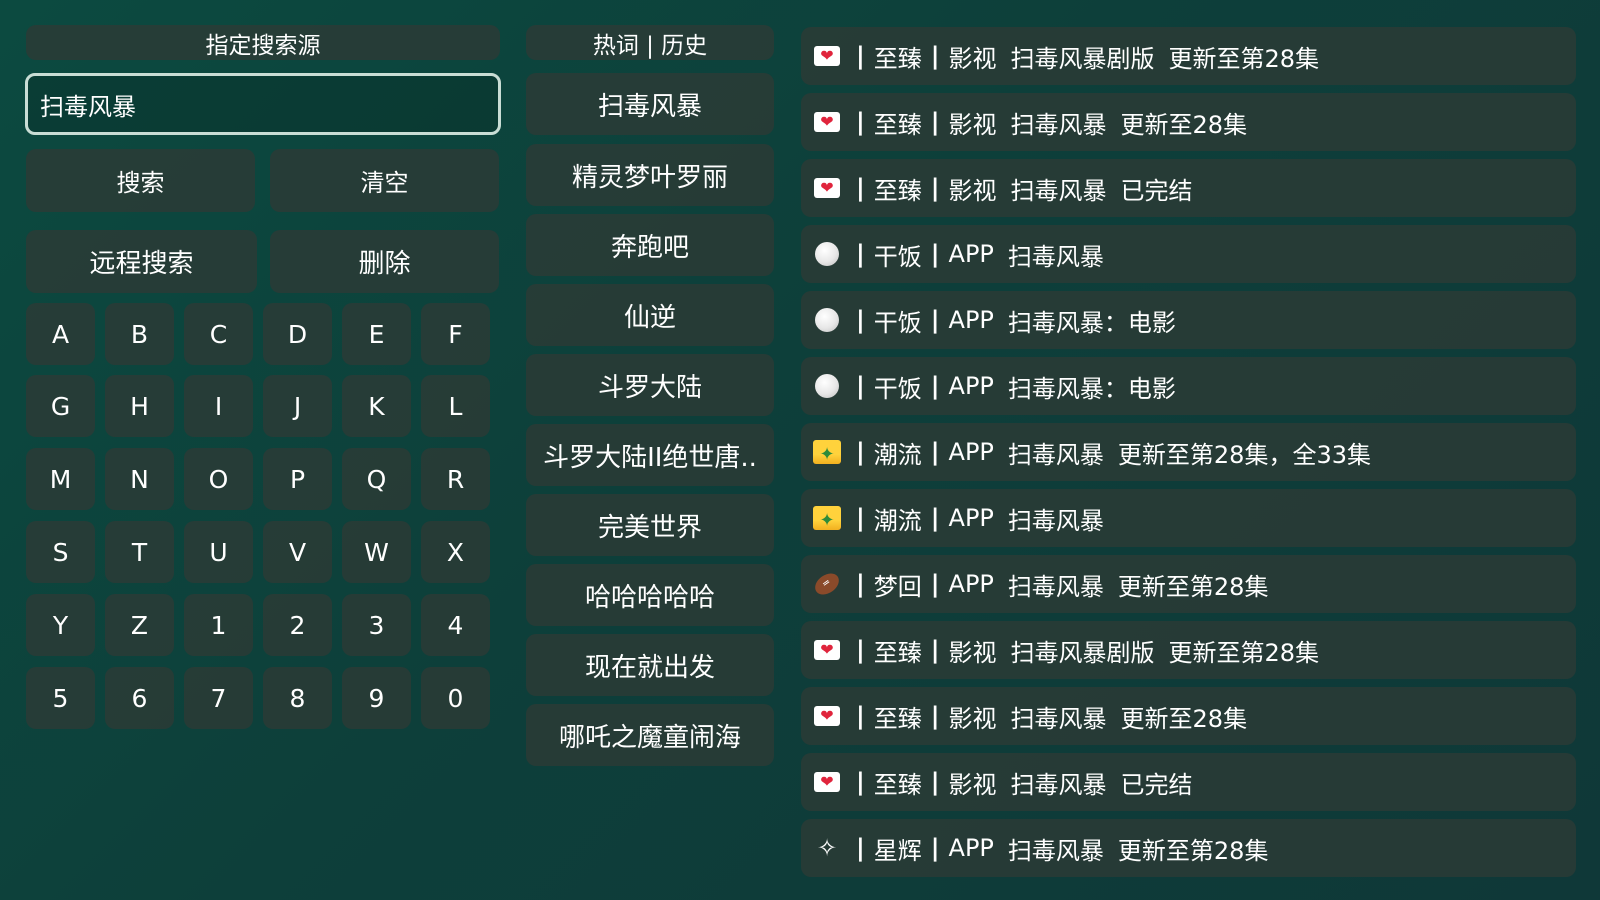 The width and height of the screenshot is (1600, 900). Describe the element at coordinates (897, 322) in the screenshot. I see `result-source: 干饭` at that location.